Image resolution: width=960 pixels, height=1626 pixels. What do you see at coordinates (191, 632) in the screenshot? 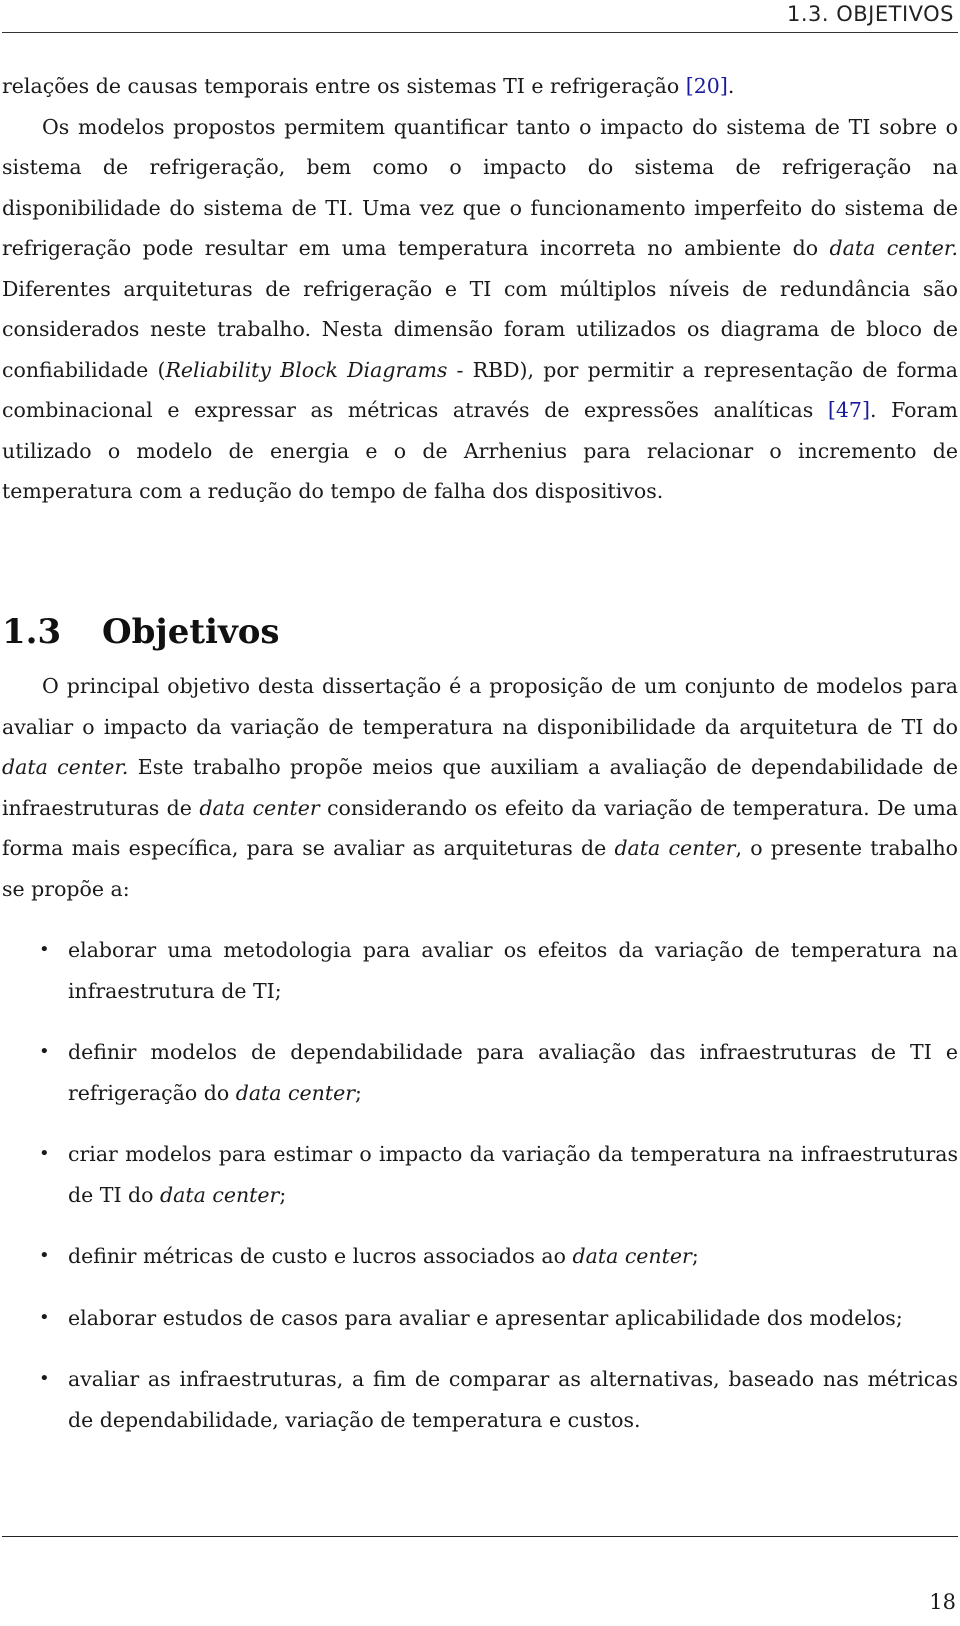
I see `section-title: Objetivos` at bounding box center [191, 632].